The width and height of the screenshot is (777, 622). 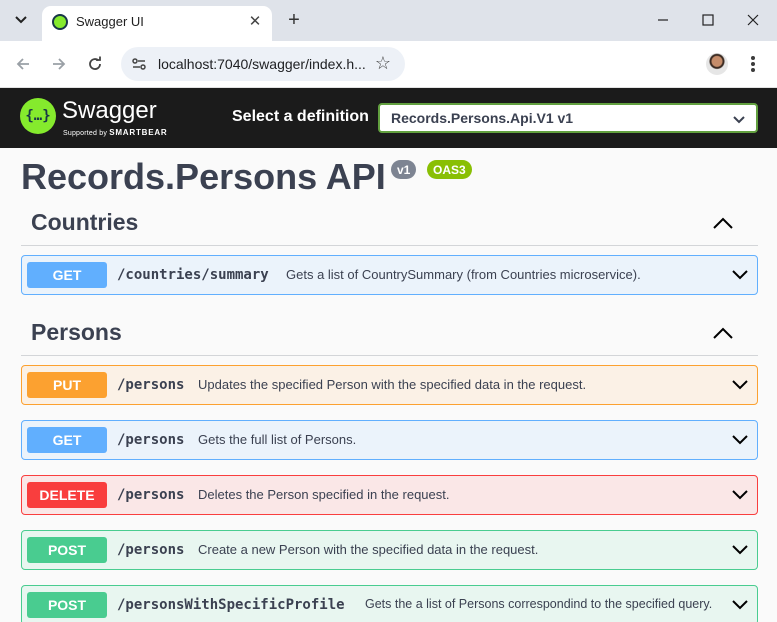 What do you see at coordinates (255, 21) in the screenshot?
I see `tab-close-icon: ✕` at bounding box center [255, 21].